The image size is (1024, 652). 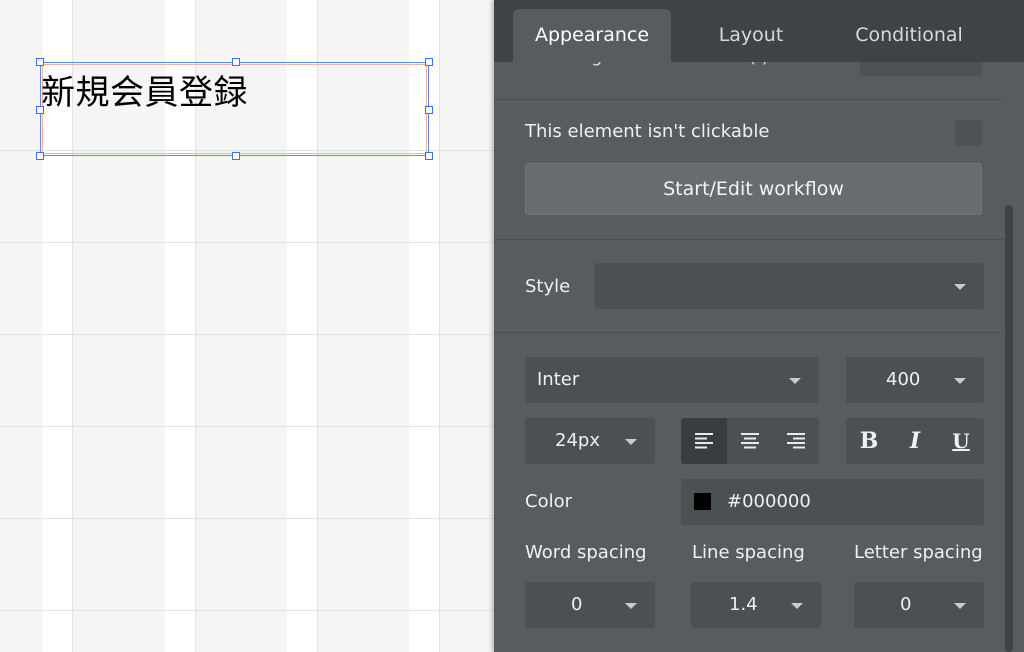 What do you see at coordinates (769, 501) in the screenshot?
I see `color-value: #000000` at bounding box center [769, 501].